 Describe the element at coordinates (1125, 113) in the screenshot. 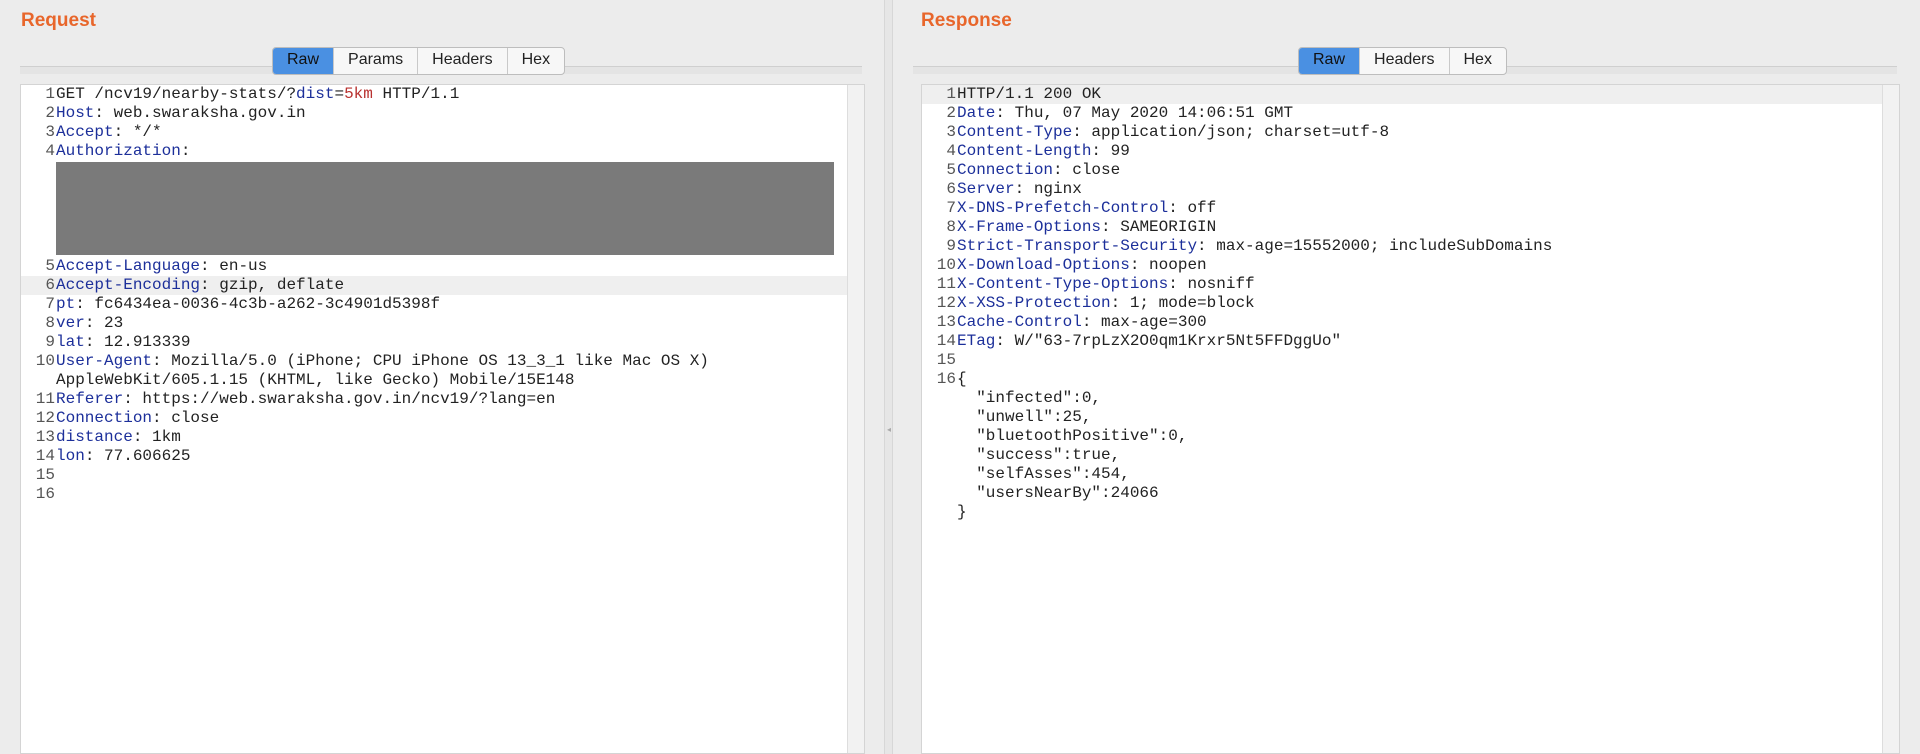

I see `line-code: Date: Thu, 07 May 2020 14:06:51 GMT` at that location.